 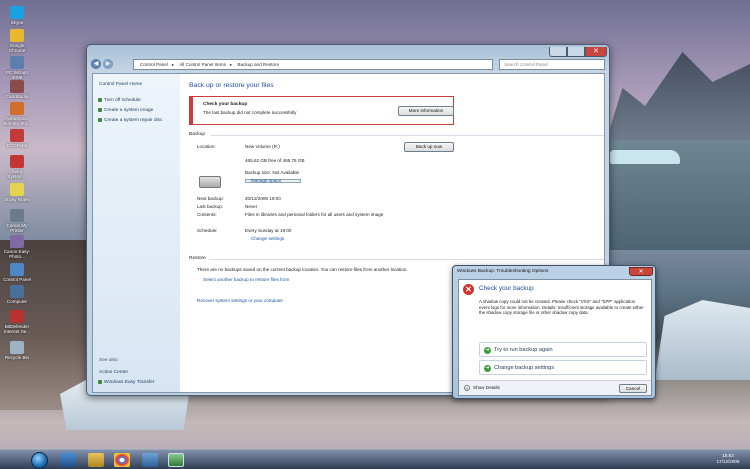 What do you see at coordinates (150, 460) in the screenshot?
I see `network-icon` at bounding box center [150, 460].